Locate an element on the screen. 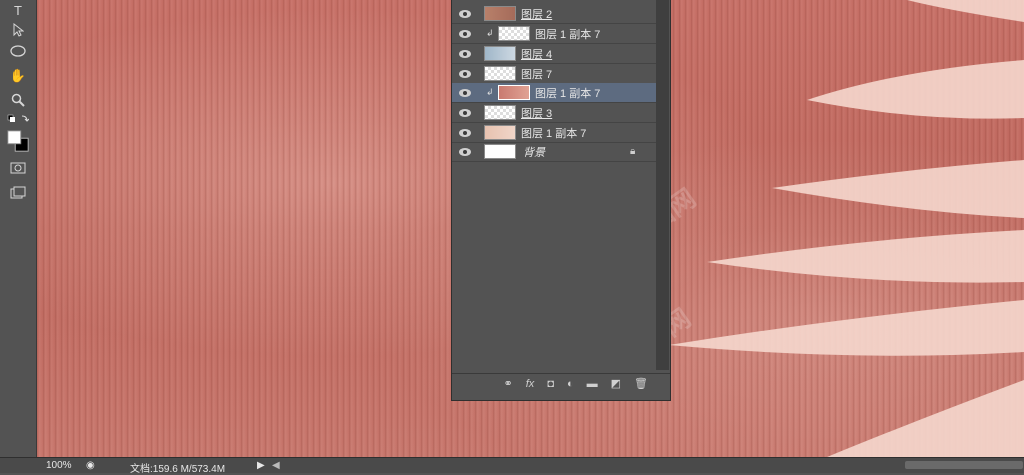  adjustment-icon: ◐ is located at coordinates (570, 384).